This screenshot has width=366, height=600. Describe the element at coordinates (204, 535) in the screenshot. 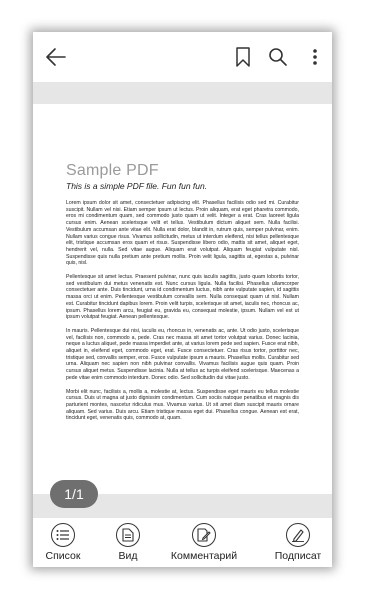

I see `comment-edit-icon` at that location.